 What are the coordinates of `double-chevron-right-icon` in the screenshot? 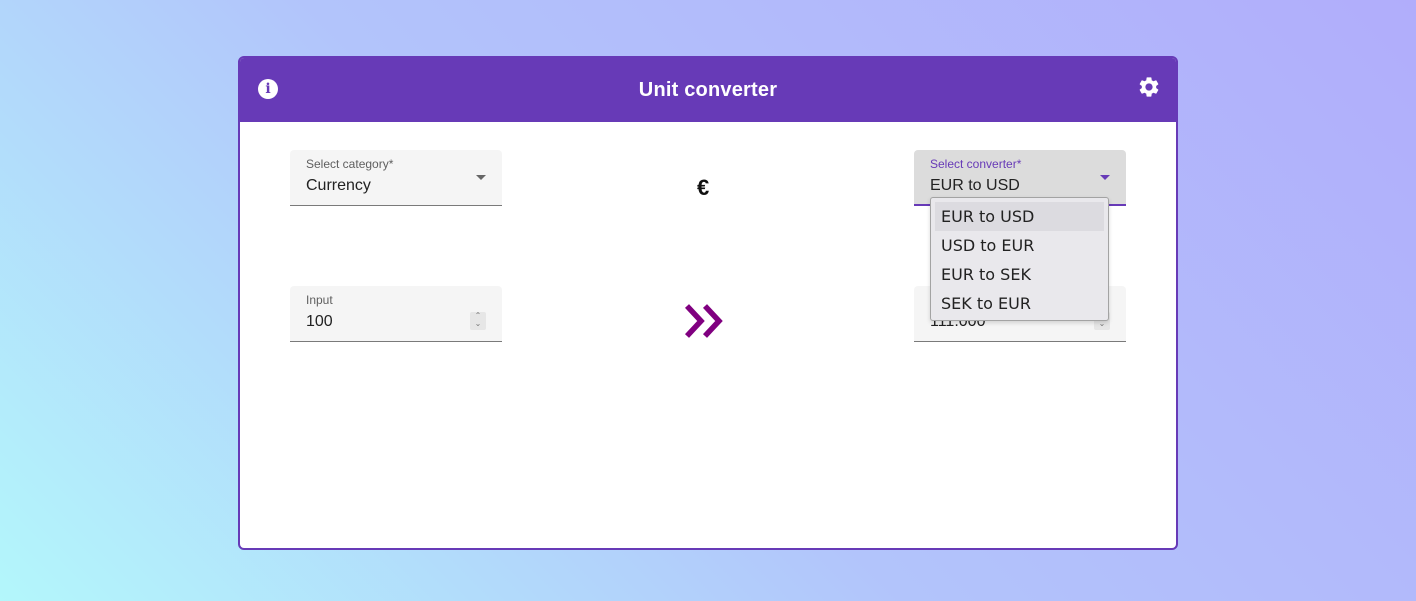 It's located at (705, 321).